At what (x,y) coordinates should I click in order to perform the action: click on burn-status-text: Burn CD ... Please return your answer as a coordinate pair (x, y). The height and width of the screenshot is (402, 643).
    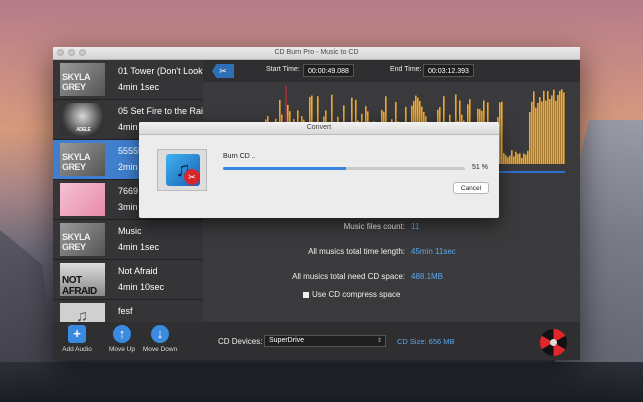
    Looking at the image, I should click on (239, 156).